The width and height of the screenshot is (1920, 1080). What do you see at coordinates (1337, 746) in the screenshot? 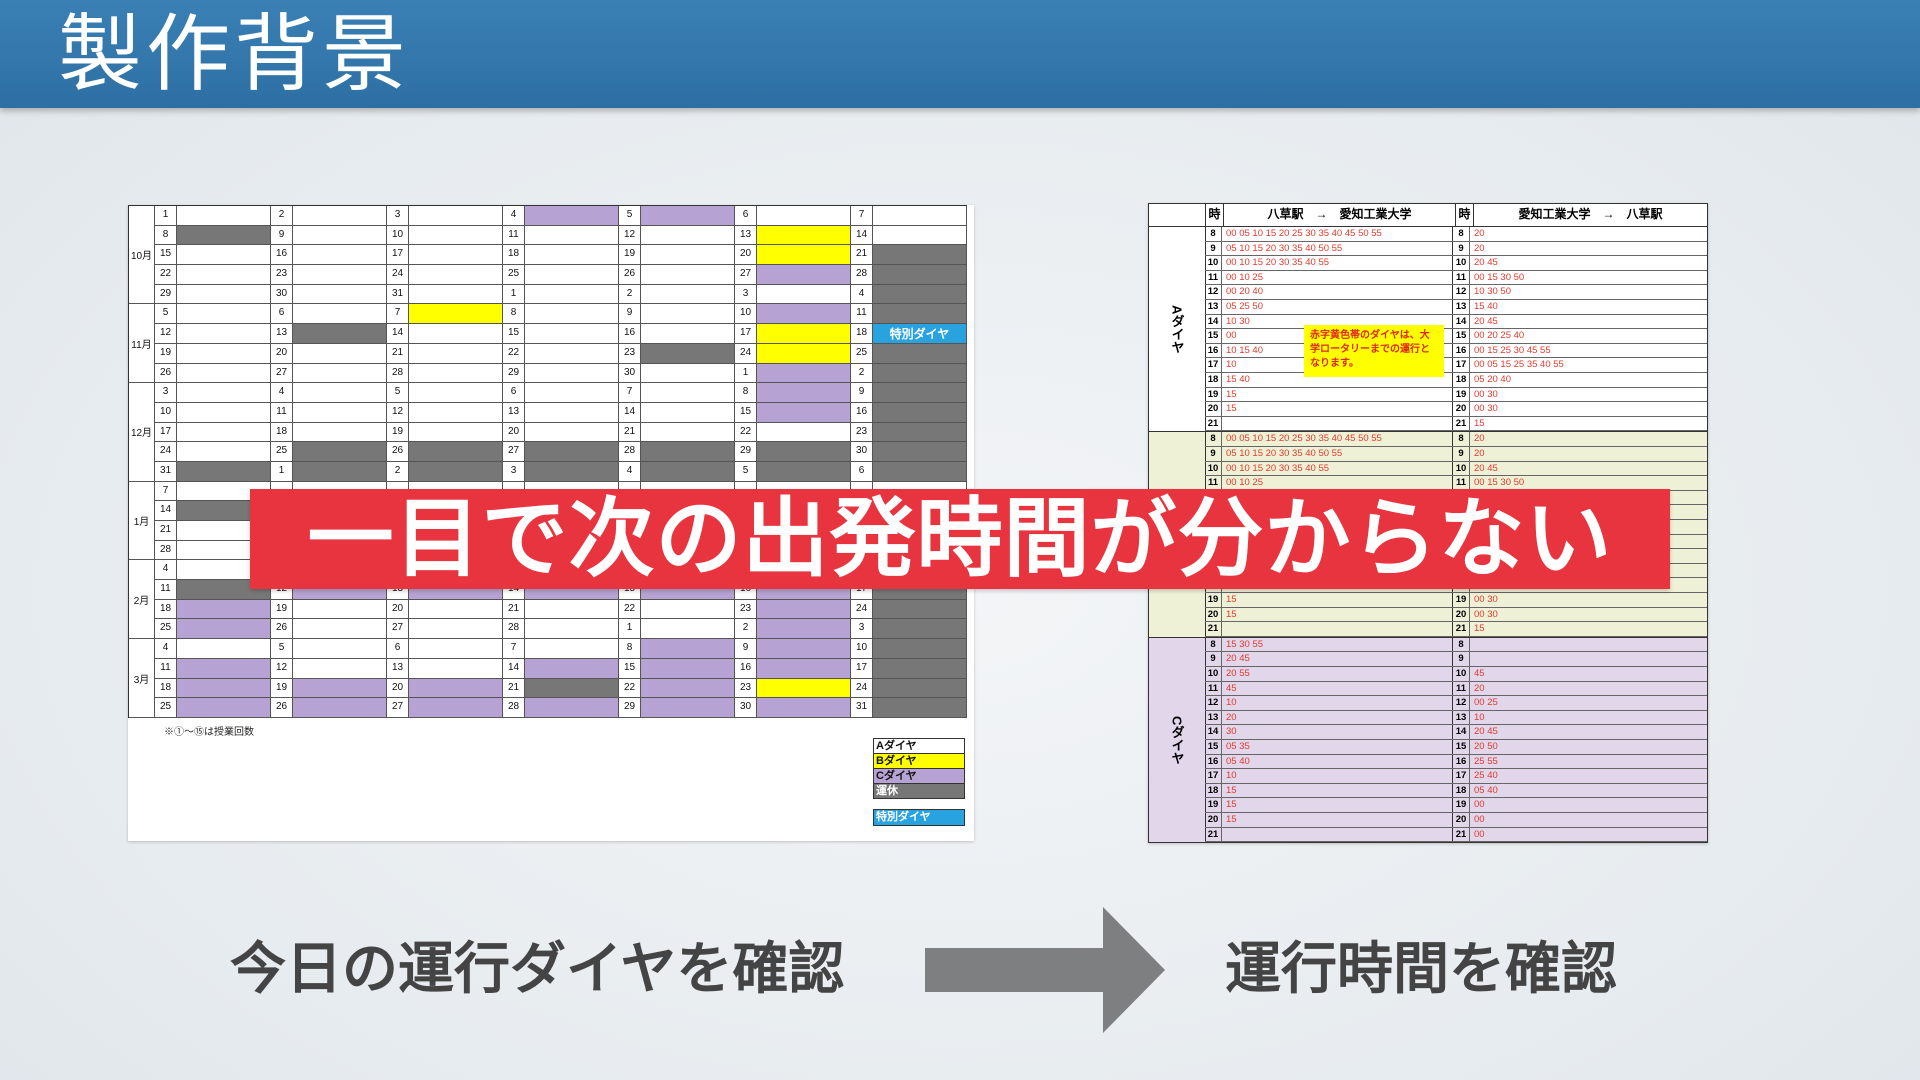
I see `timetable-minutes: 05 35` at bounding box center [1337, 746].